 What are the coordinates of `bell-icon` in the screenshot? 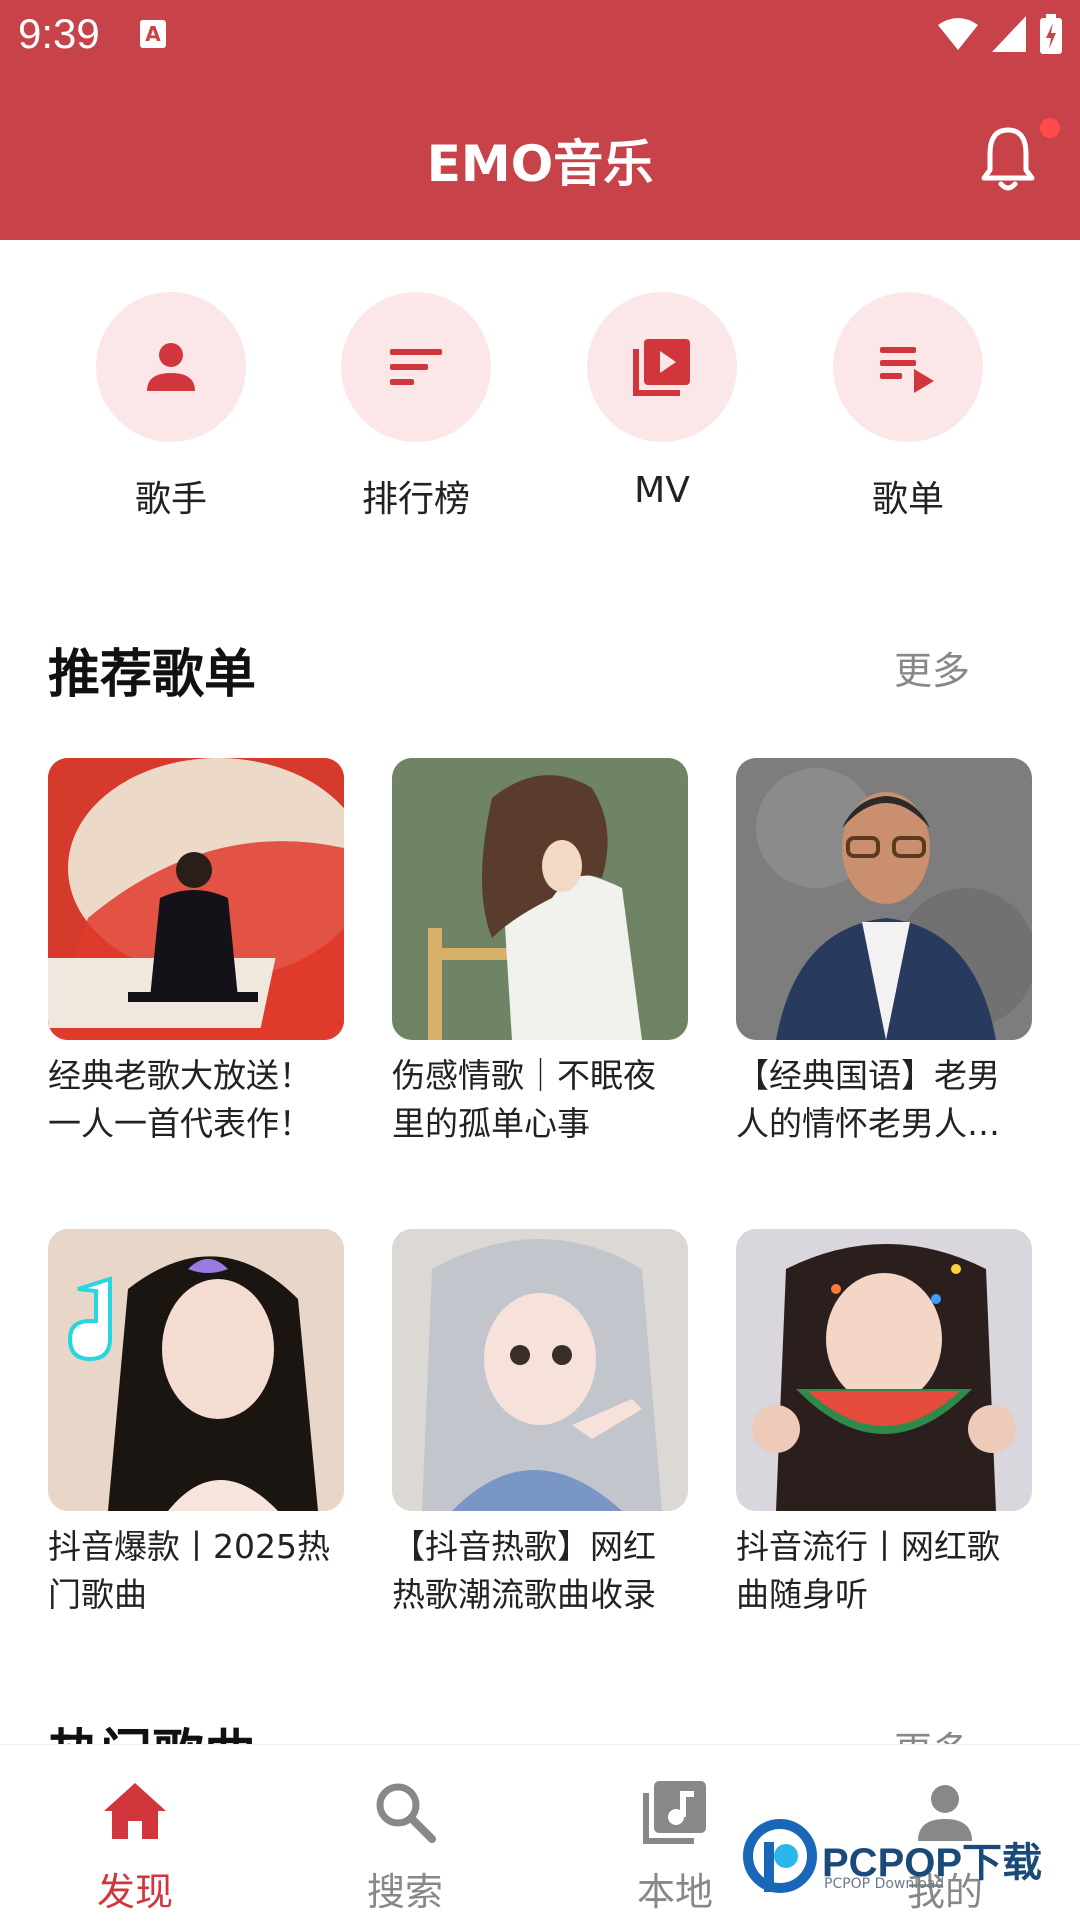 It's located at (1008, 159).